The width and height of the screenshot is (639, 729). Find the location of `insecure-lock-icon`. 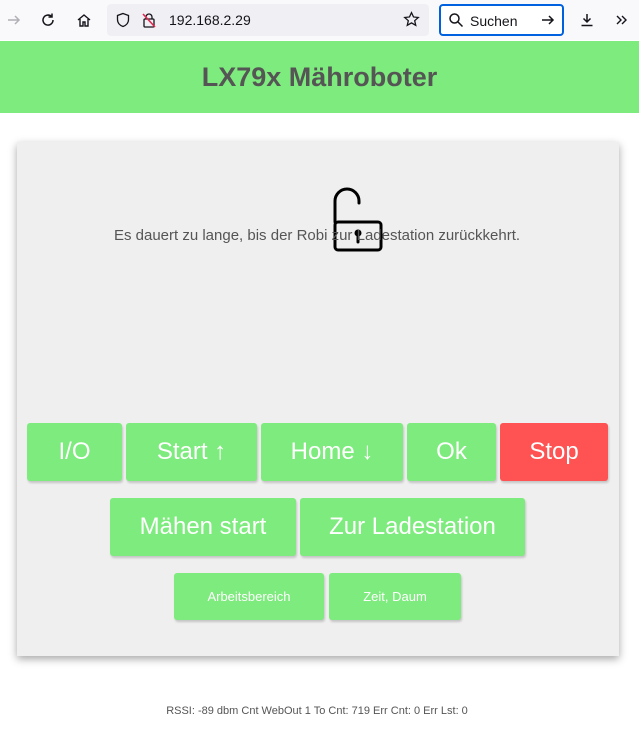

insecure-lock-icon is located at coordinates (149, 22).